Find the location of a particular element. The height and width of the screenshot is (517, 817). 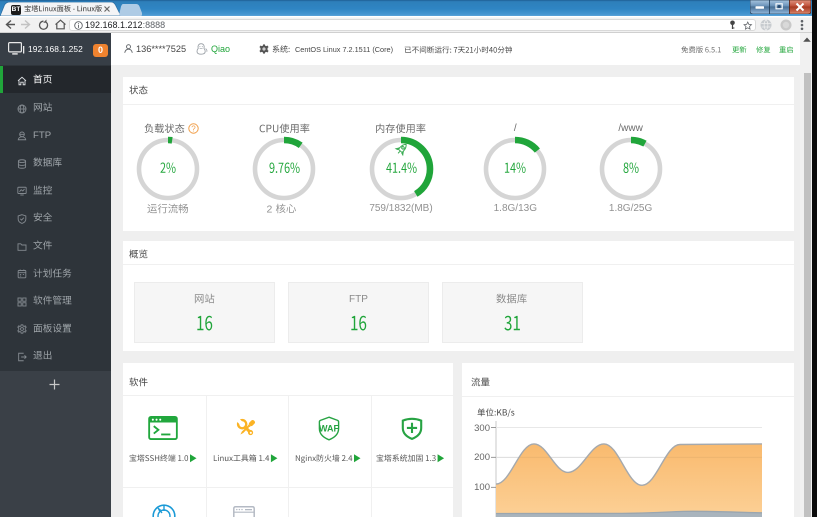

svg-text: WAF is located at coordinates (329, 428).